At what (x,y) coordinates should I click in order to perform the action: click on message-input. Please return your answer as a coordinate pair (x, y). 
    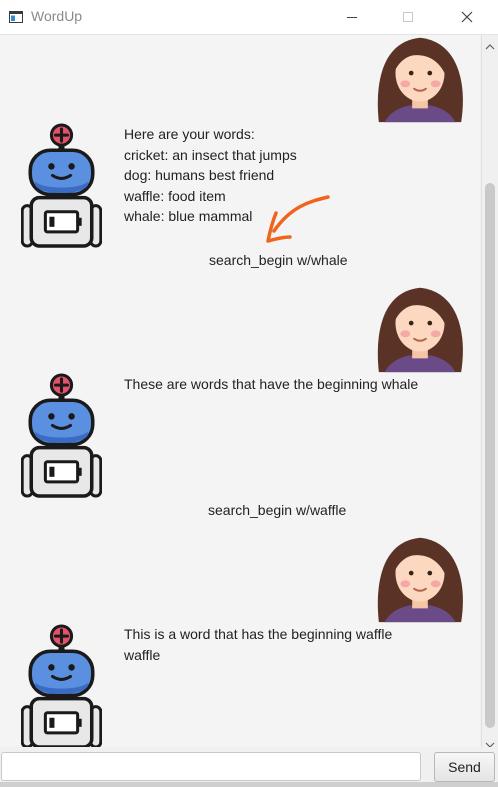
    Looking at the image, I should click on (211, 766).